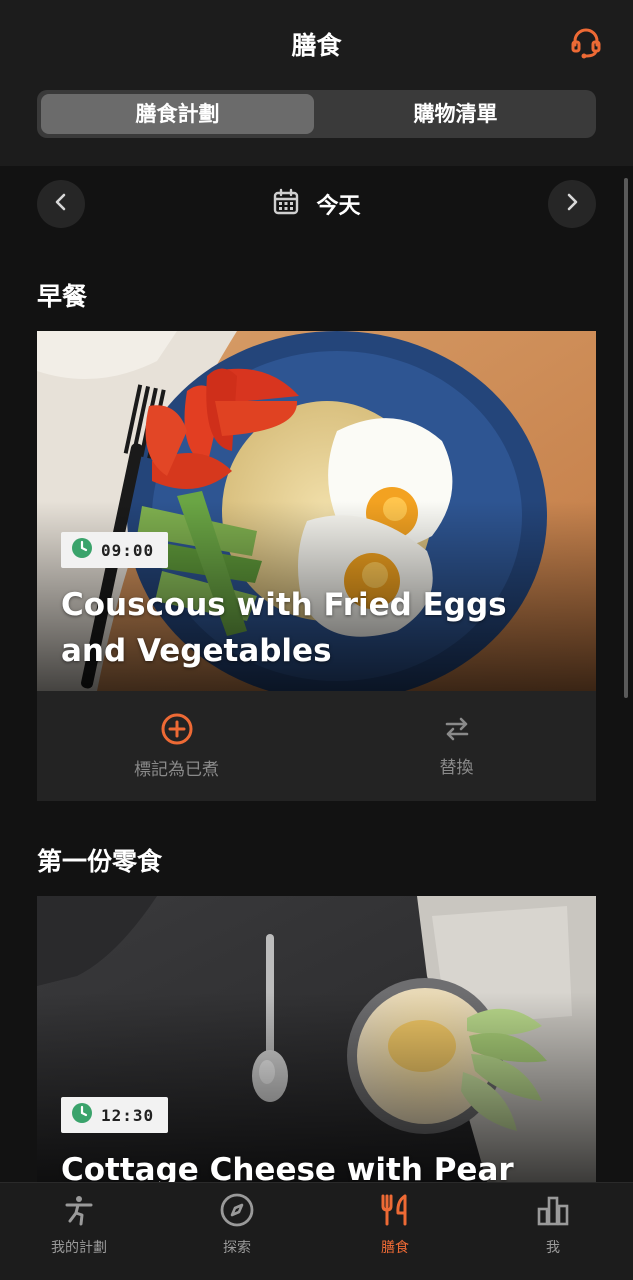 The width and height of the screenshot is (633, 1280). Describe the element at coordinates (455, 114) in the screenshot. I see `tab-shopping-list: 購物清單` at that location.